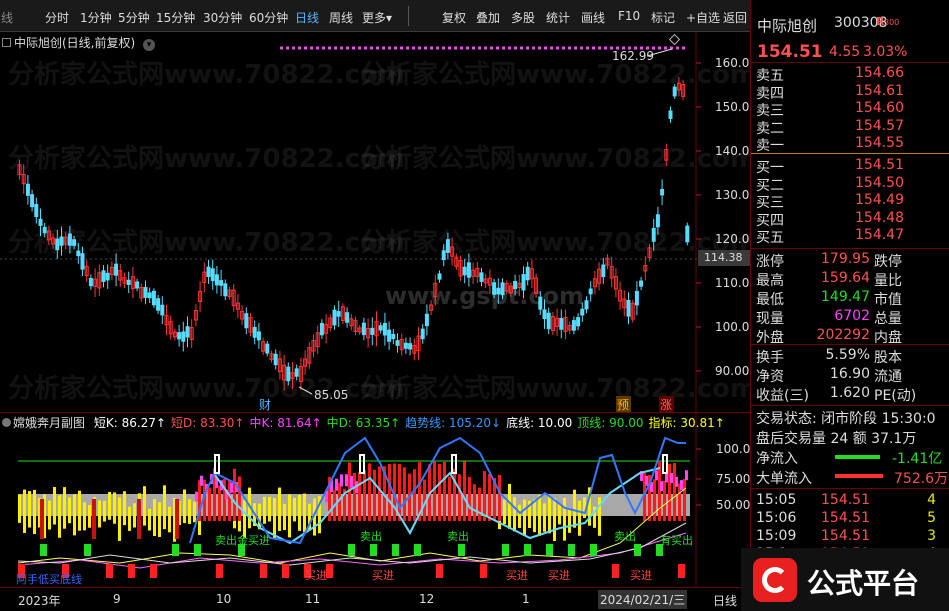 This screenshot has height=611, width=949. Describe the element at coordinates (851, 127) in the screenshot. I see `order-book-row: 卖二 154.57` at that location.